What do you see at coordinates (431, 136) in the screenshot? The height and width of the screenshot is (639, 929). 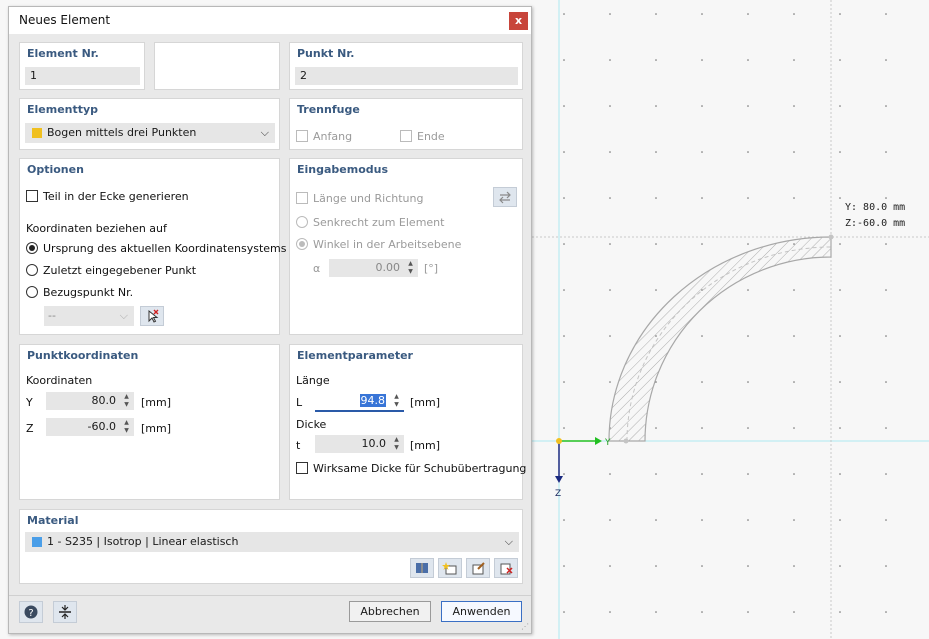 I see `ende-label: Ende` at bounding box center [431, 136].